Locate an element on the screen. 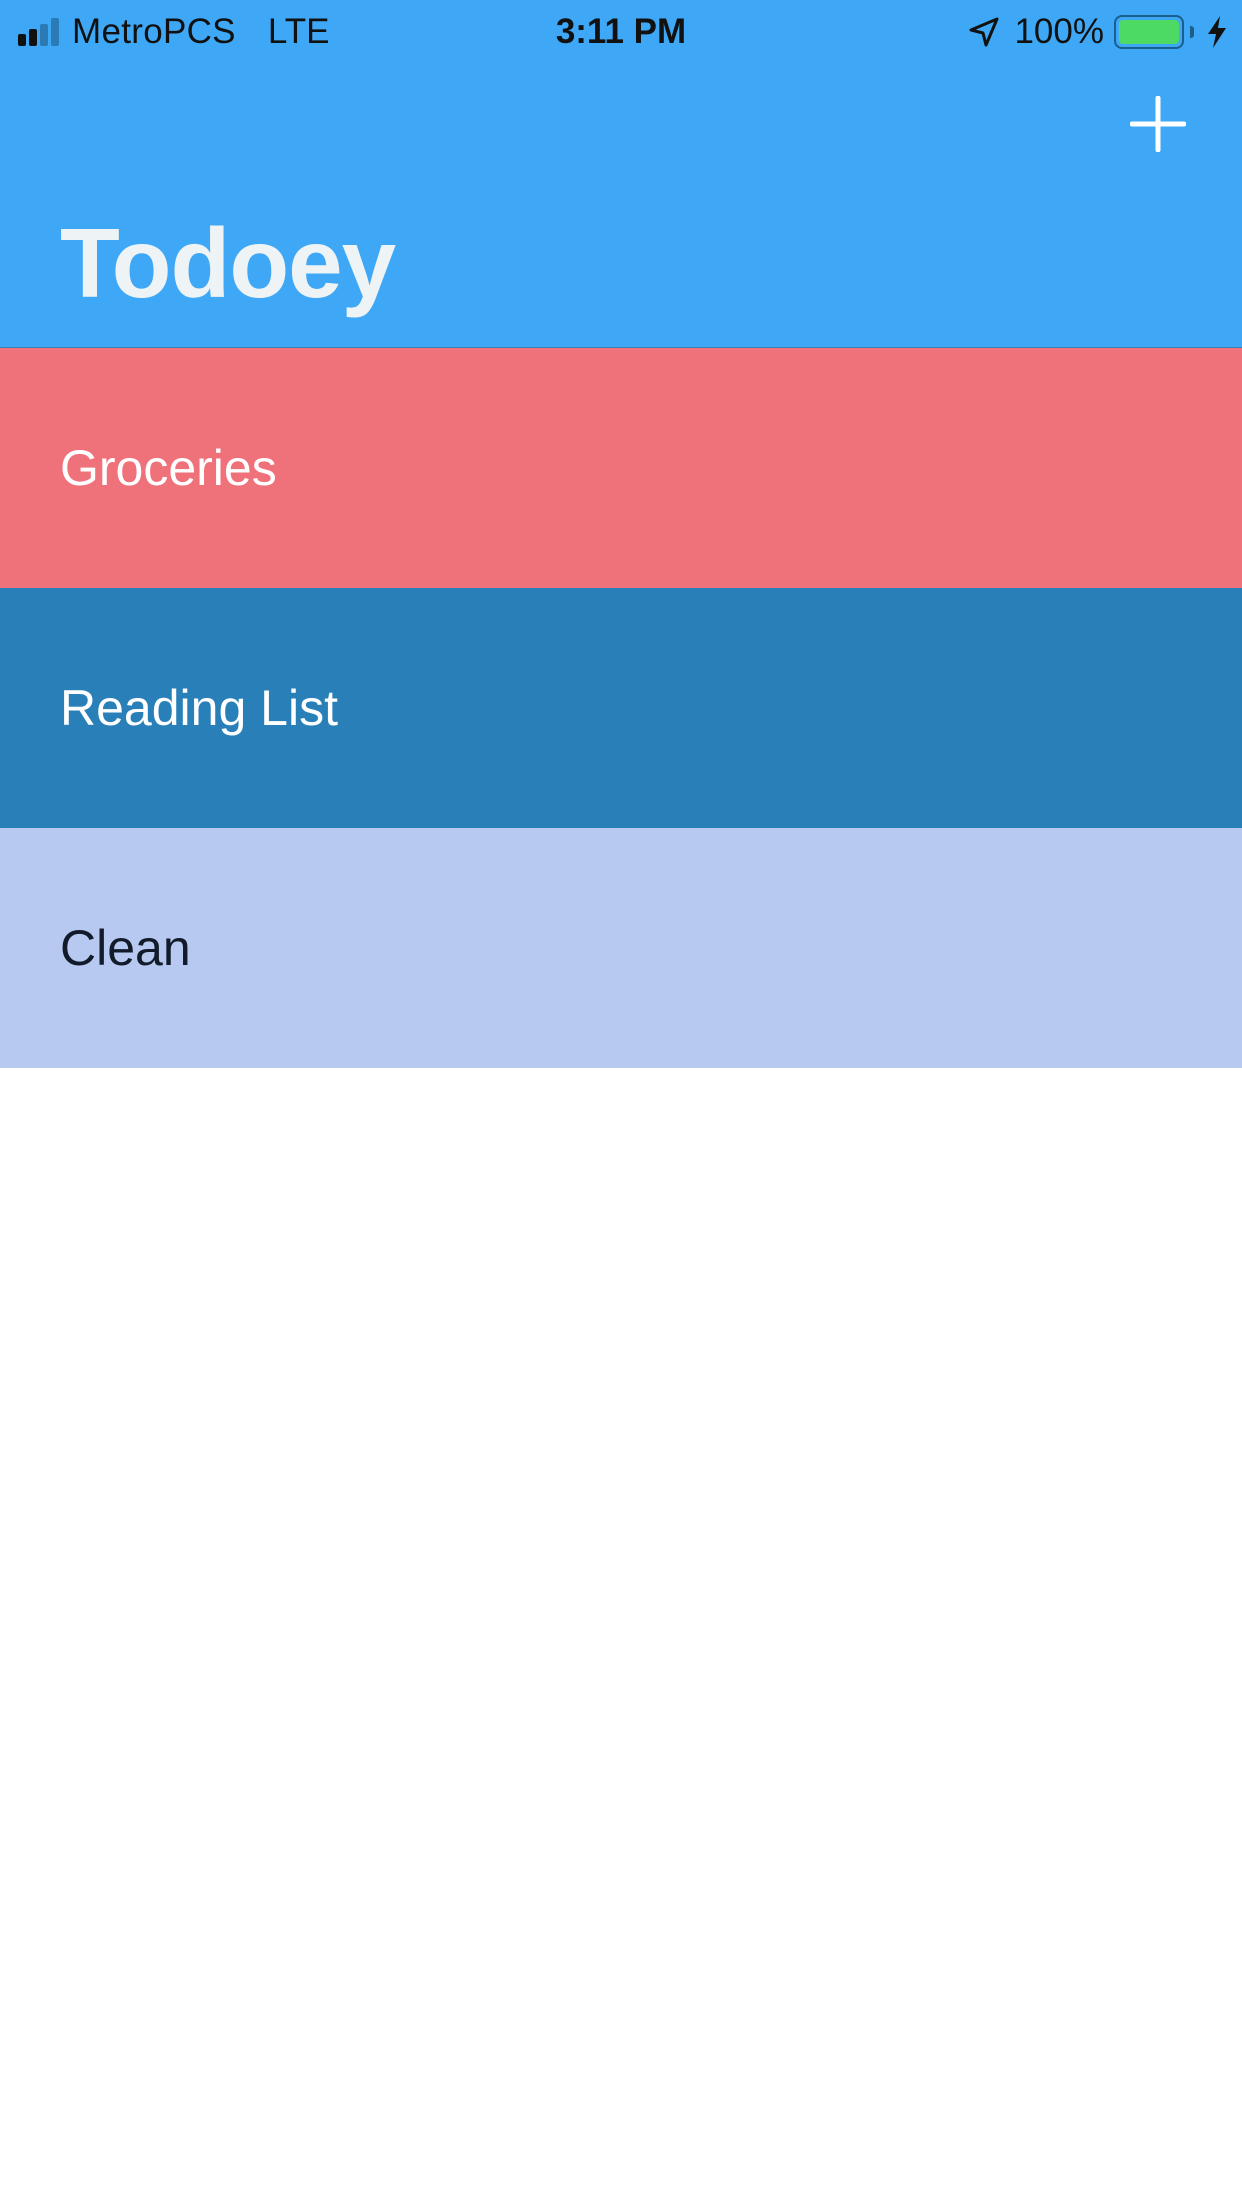 The image size is (1242, 2208). battery-icon is located at coordinates (1149, 32).